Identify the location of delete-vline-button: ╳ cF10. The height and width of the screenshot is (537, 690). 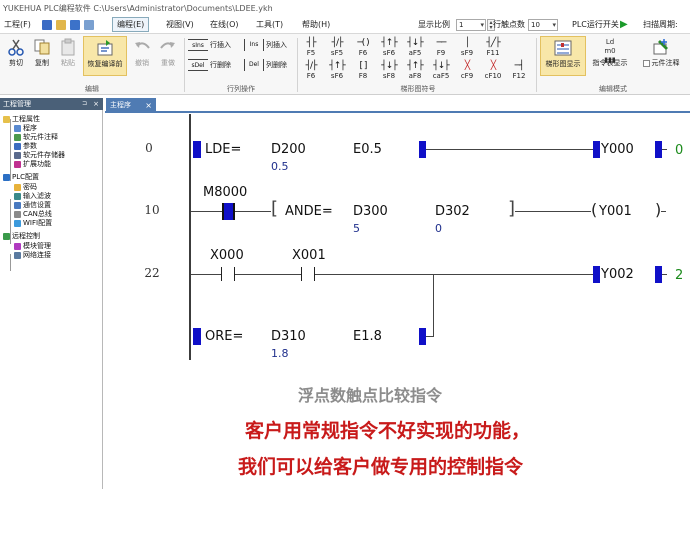
(493, 71).